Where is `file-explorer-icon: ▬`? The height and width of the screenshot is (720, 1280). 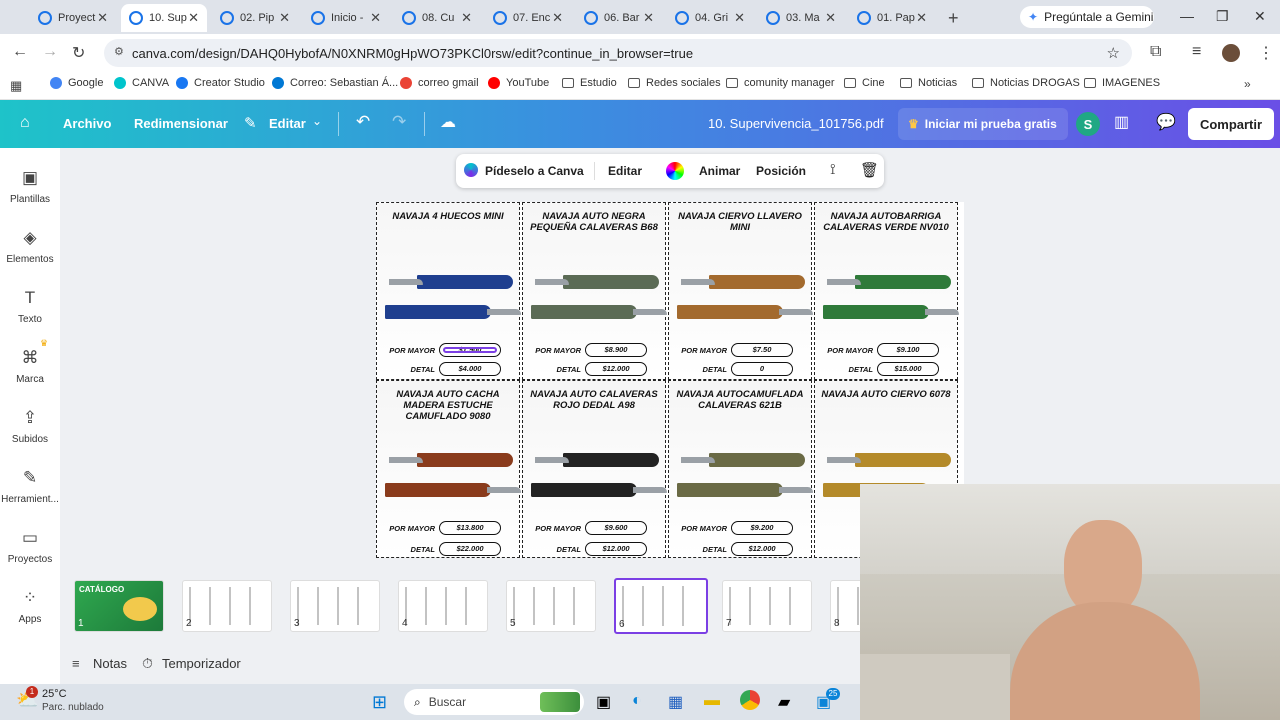 file-explorer-icon: ▬ is located at coordinates (712, 701).